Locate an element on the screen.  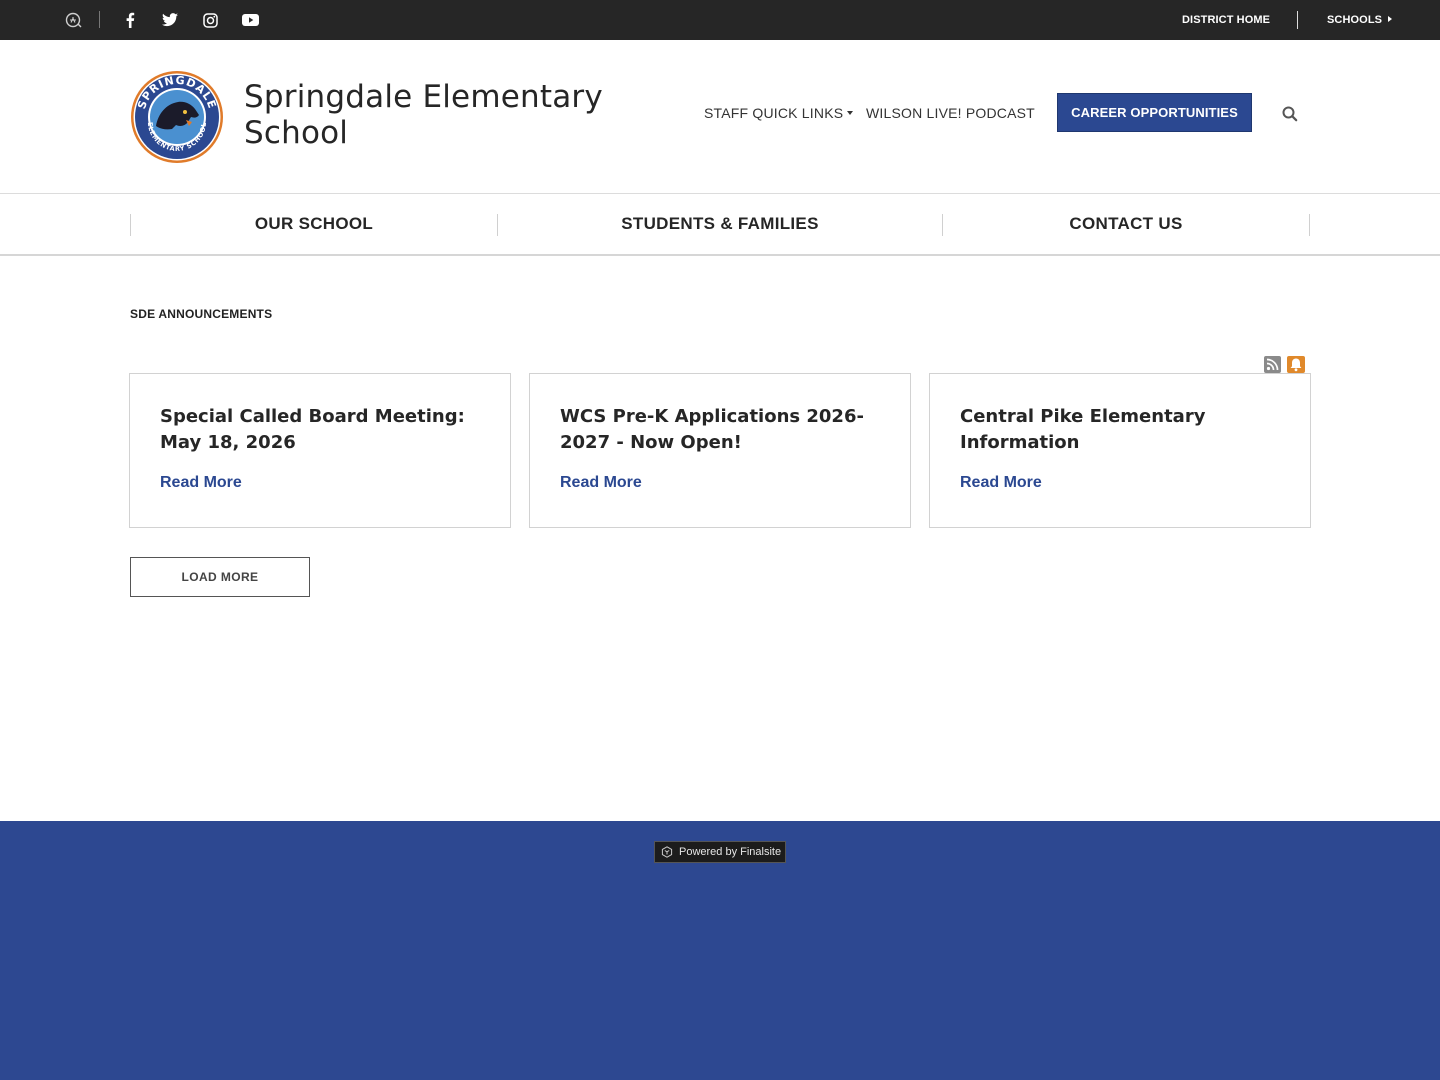
schools-dropdown: SCHOOLS is located at coordinates (1360, 20).